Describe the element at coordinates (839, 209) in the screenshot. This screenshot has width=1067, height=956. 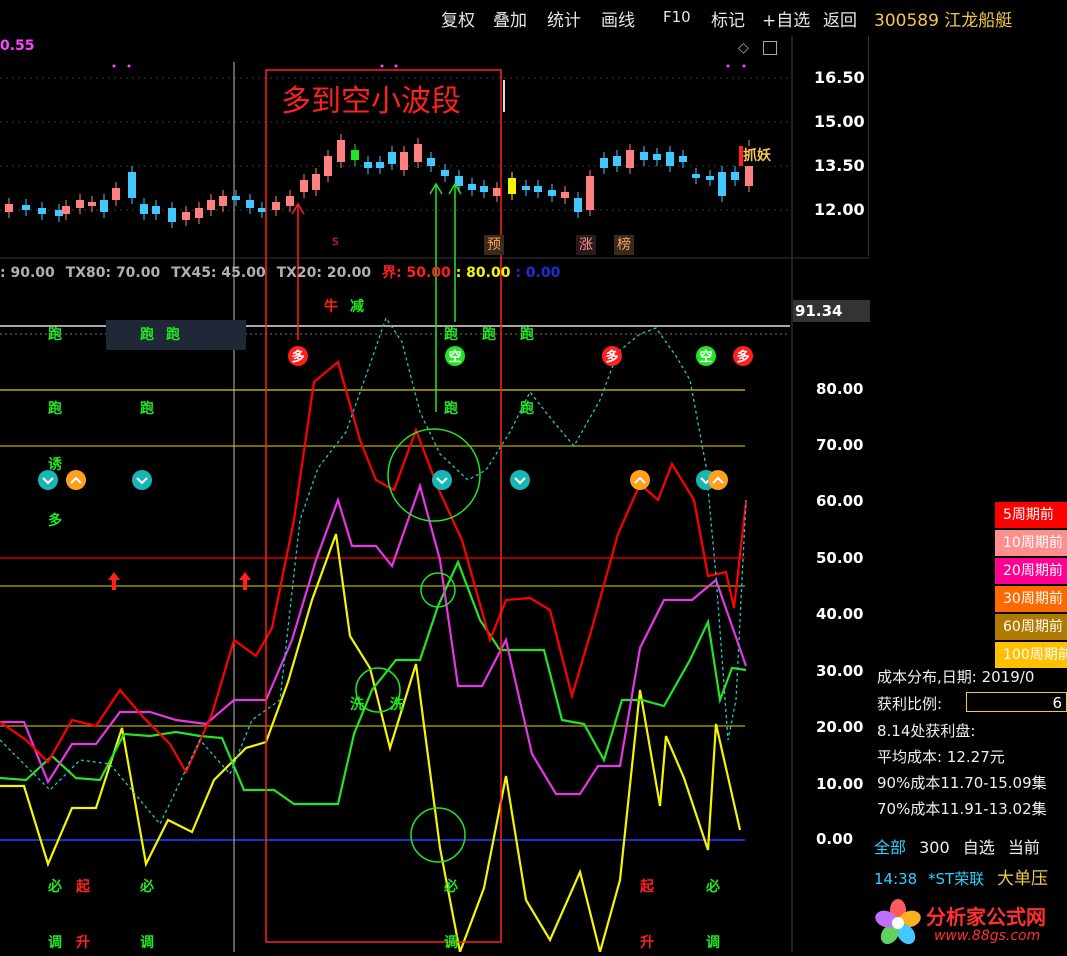
I see `price-label: 12.00` at that location.